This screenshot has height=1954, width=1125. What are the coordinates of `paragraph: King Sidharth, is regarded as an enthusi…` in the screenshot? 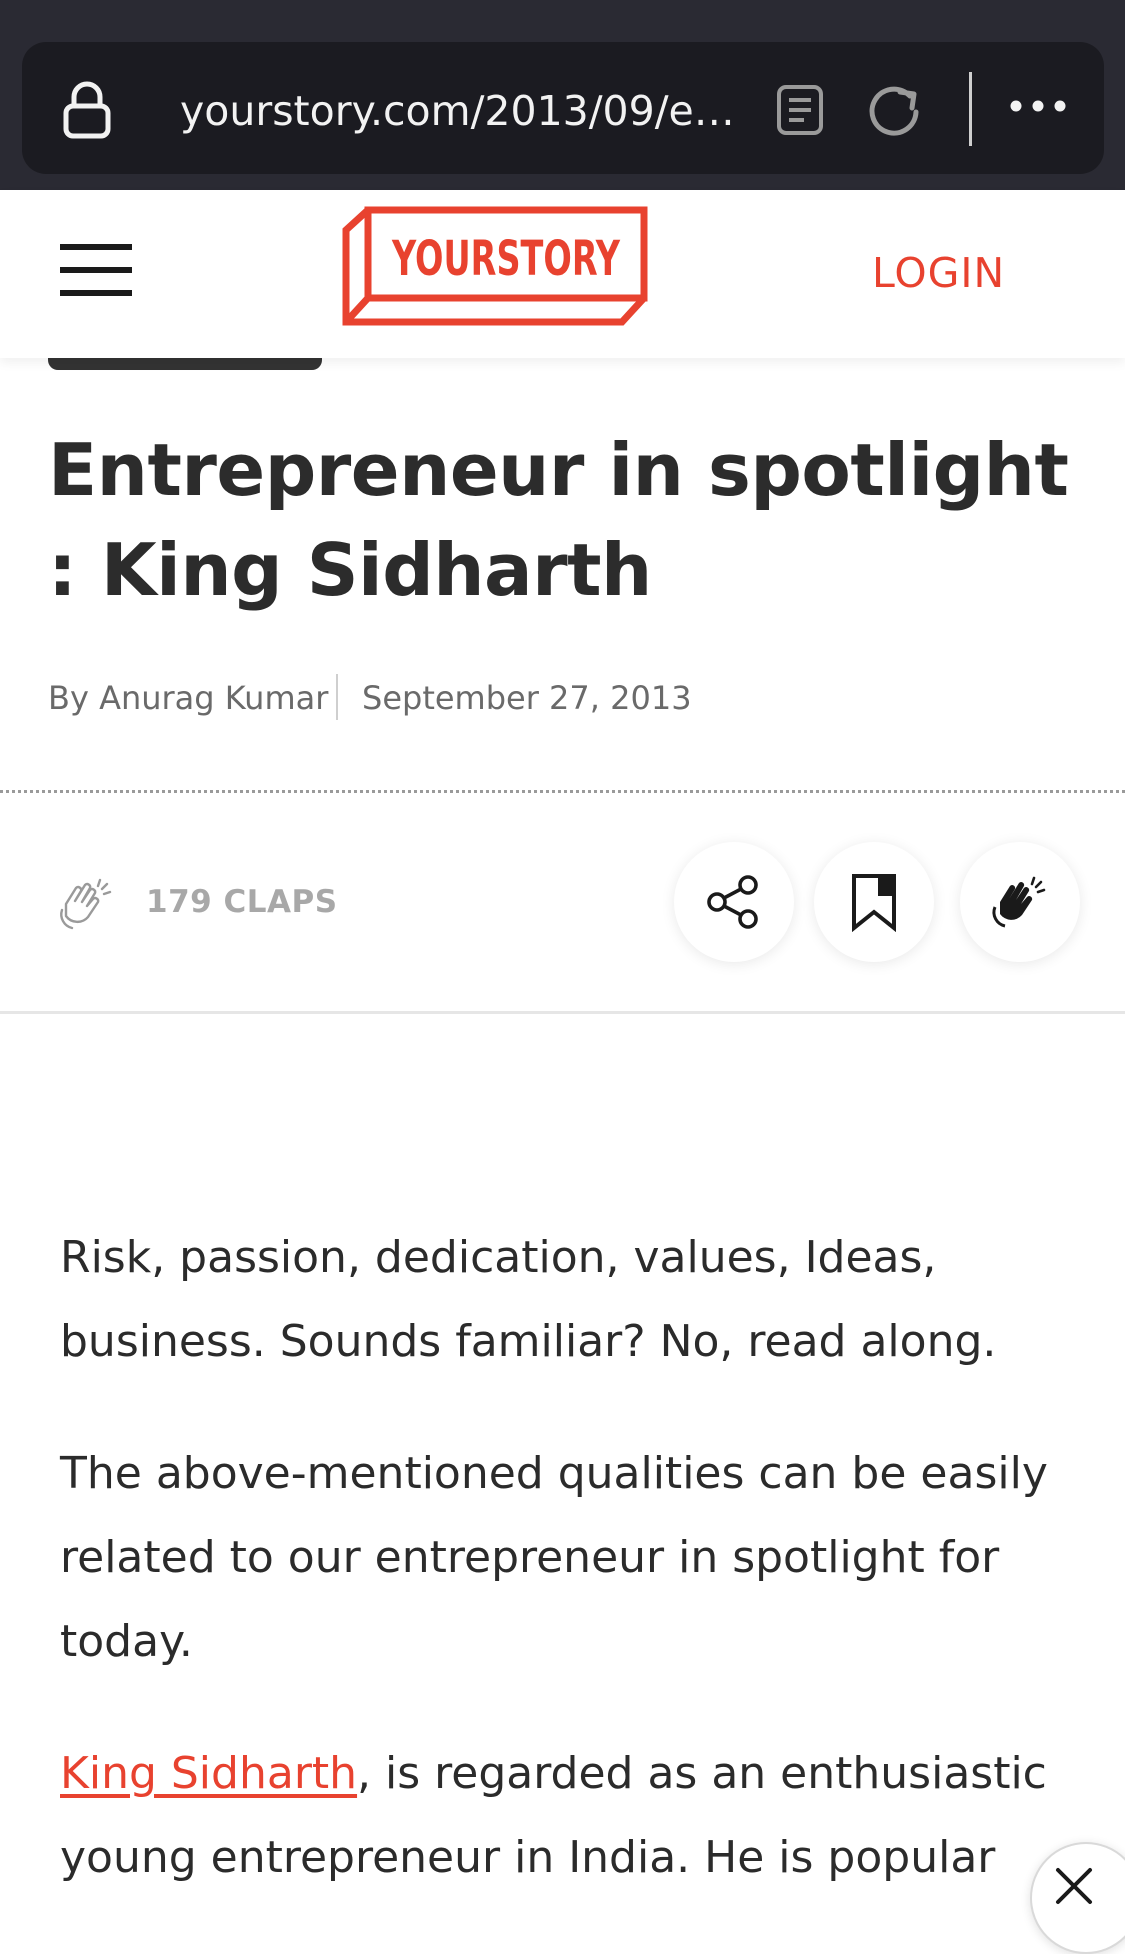 It's located at (565, 1816).